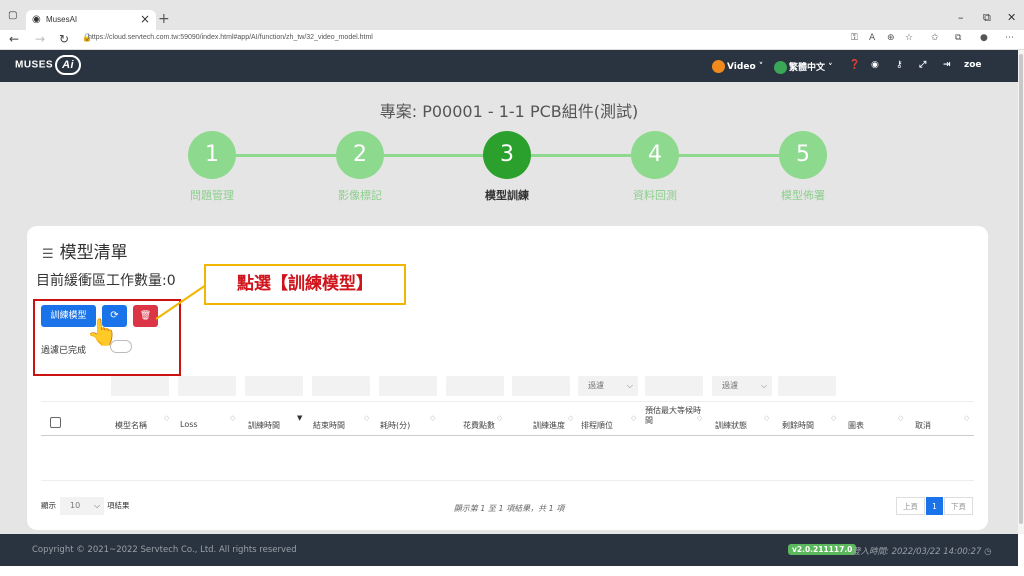  I want to click on tab-close-icon: ×, so click(145, 19).